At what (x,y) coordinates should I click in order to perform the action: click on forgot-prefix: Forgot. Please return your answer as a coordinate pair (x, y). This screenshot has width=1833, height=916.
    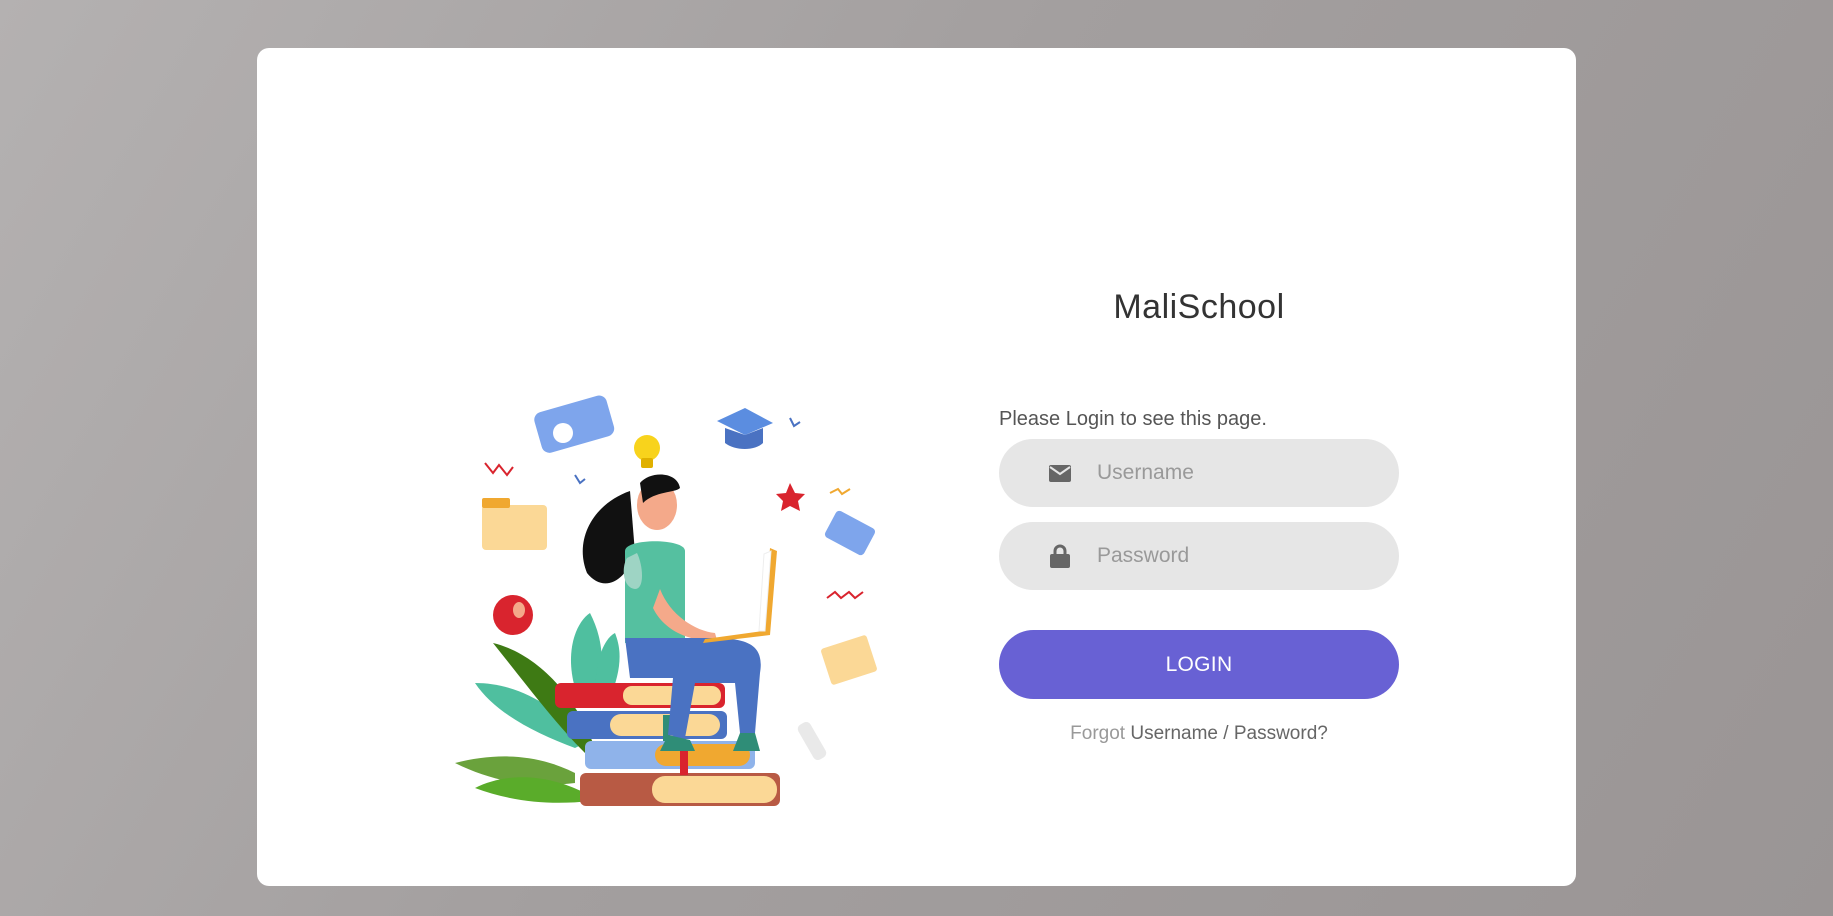
    Looking at the image, I should click on (1098, 733).